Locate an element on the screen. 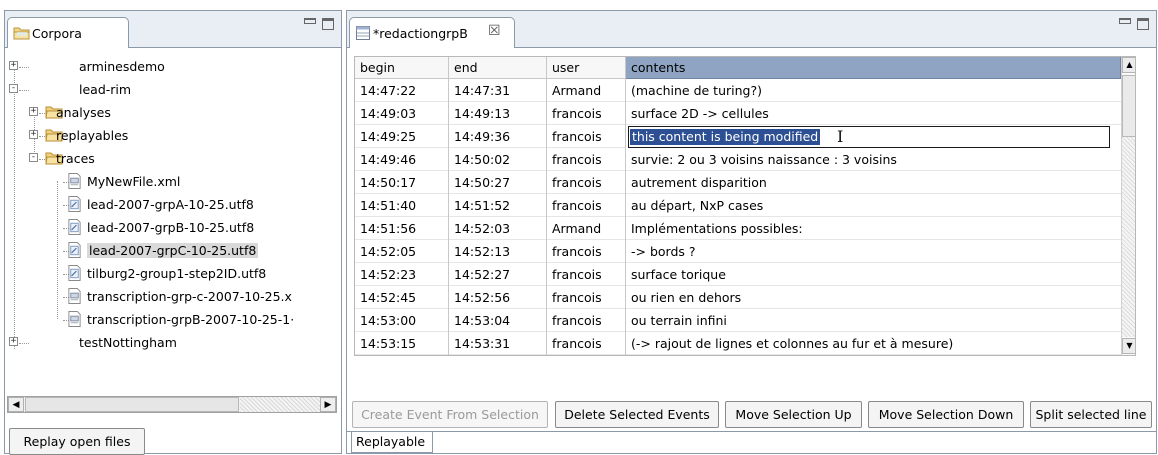 Image resolution: width=1158 pixels, height=455 pixels. table-cell-end: 14:52:56 is located at coordinates (498, 297).